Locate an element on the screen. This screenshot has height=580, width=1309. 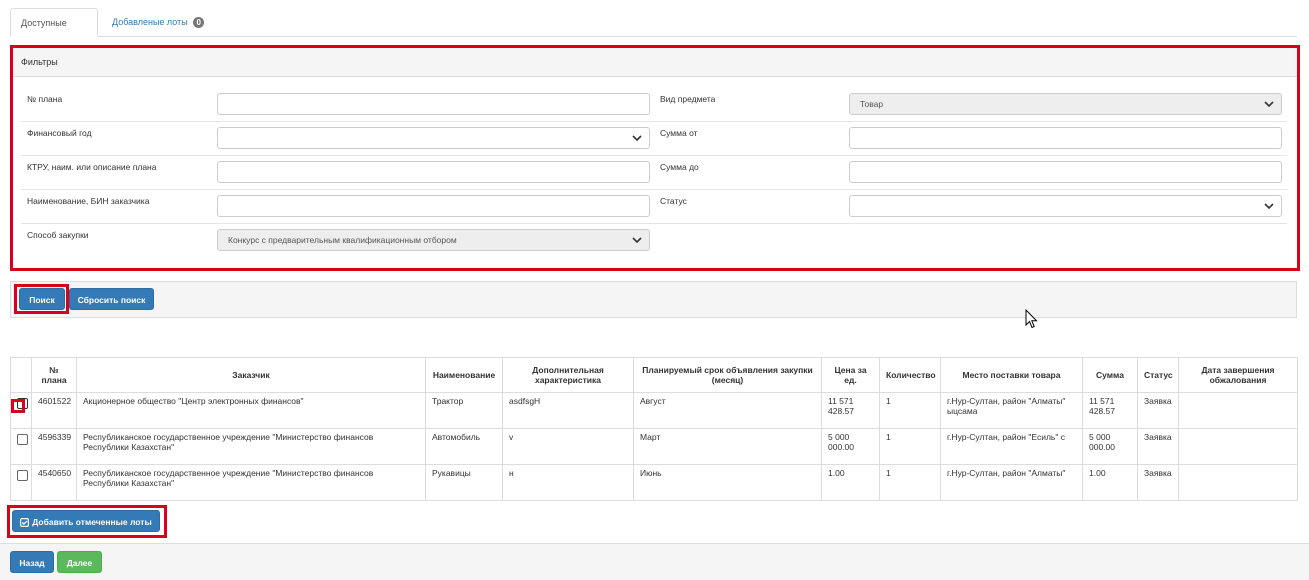
next-button: Далее is located at coordinates (79, 562).